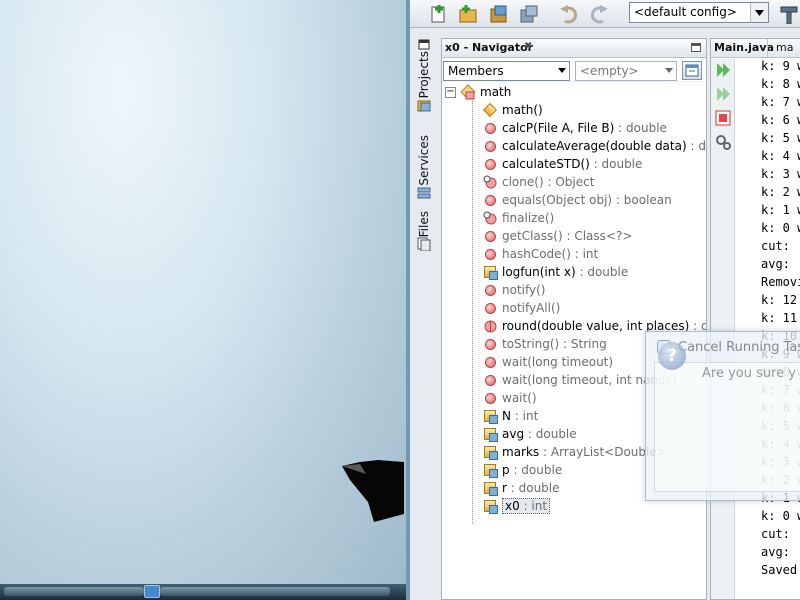 The image size is (800, 600). What do you see at coordinates (522, 470) in the screenshot?
I see `tree-field-item: p : double` at bounding box center [522, 470].